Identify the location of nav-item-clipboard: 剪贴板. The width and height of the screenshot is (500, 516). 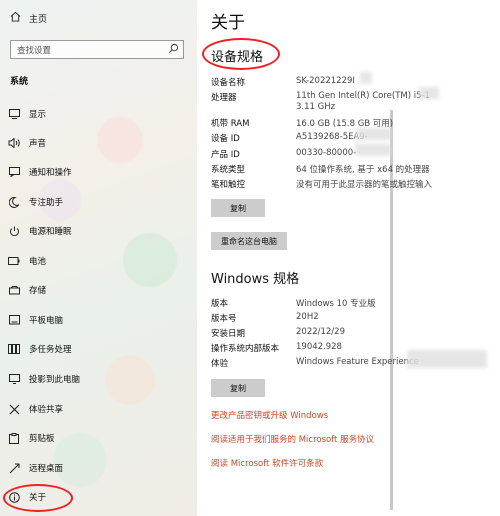
(98, 438).